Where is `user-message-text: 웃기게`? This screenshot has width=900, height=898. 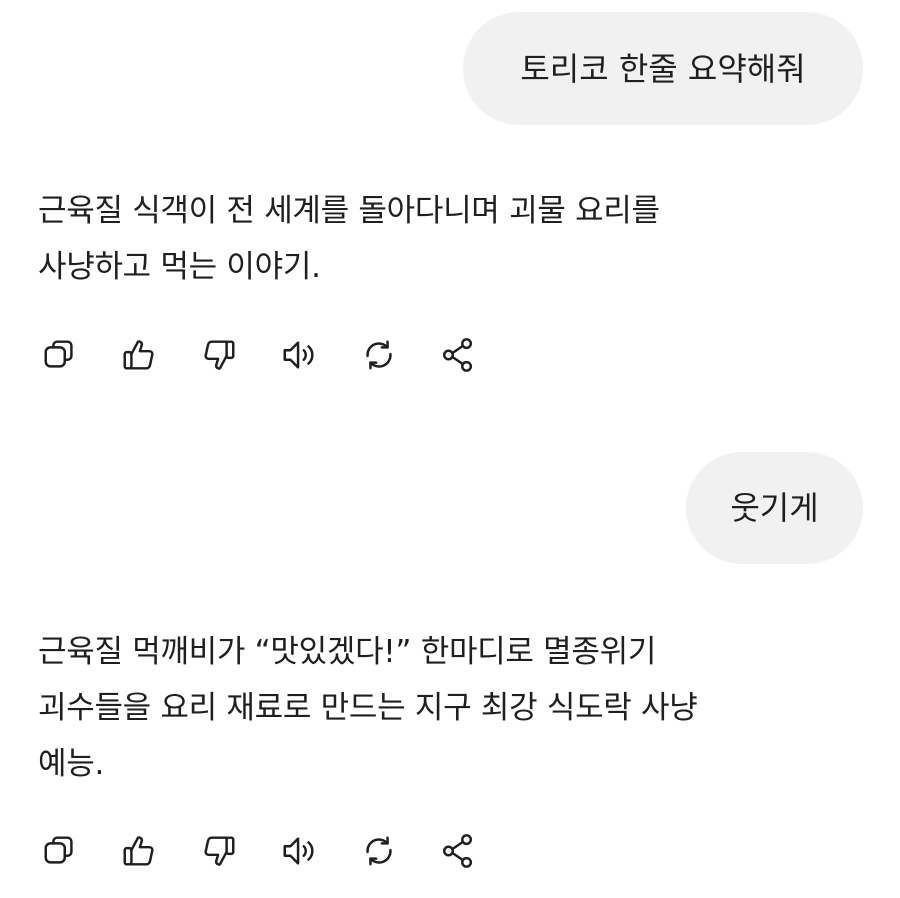
user-message-text: 웃기게 is located at coordinates (774, 508).